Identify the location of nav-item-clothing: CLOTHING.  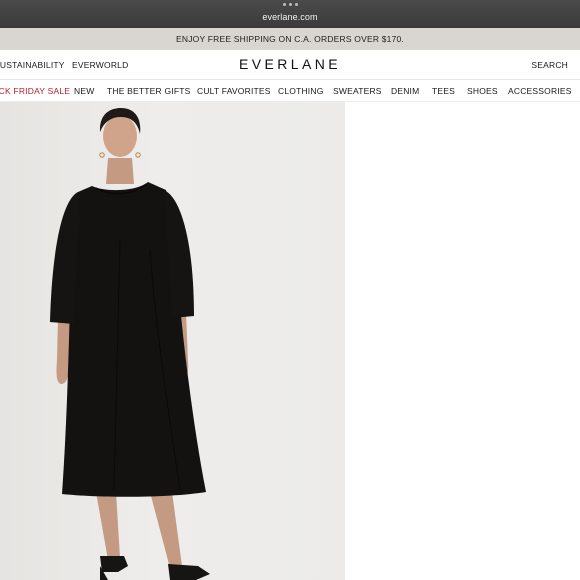
(301, 91).